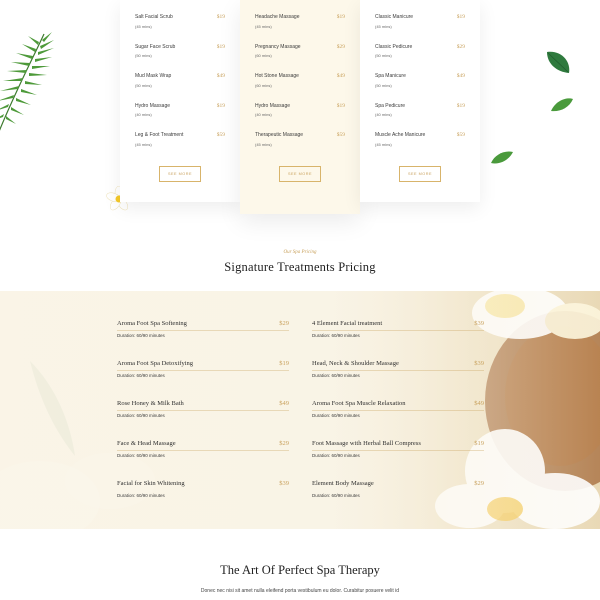 Image resolution: width=600 pixels, height=600 pixels. Describe the element at coordinates (300, 59) in the screenshot. I see `menu-item: Pregnancy Massage (60 mins) $29` at that location.